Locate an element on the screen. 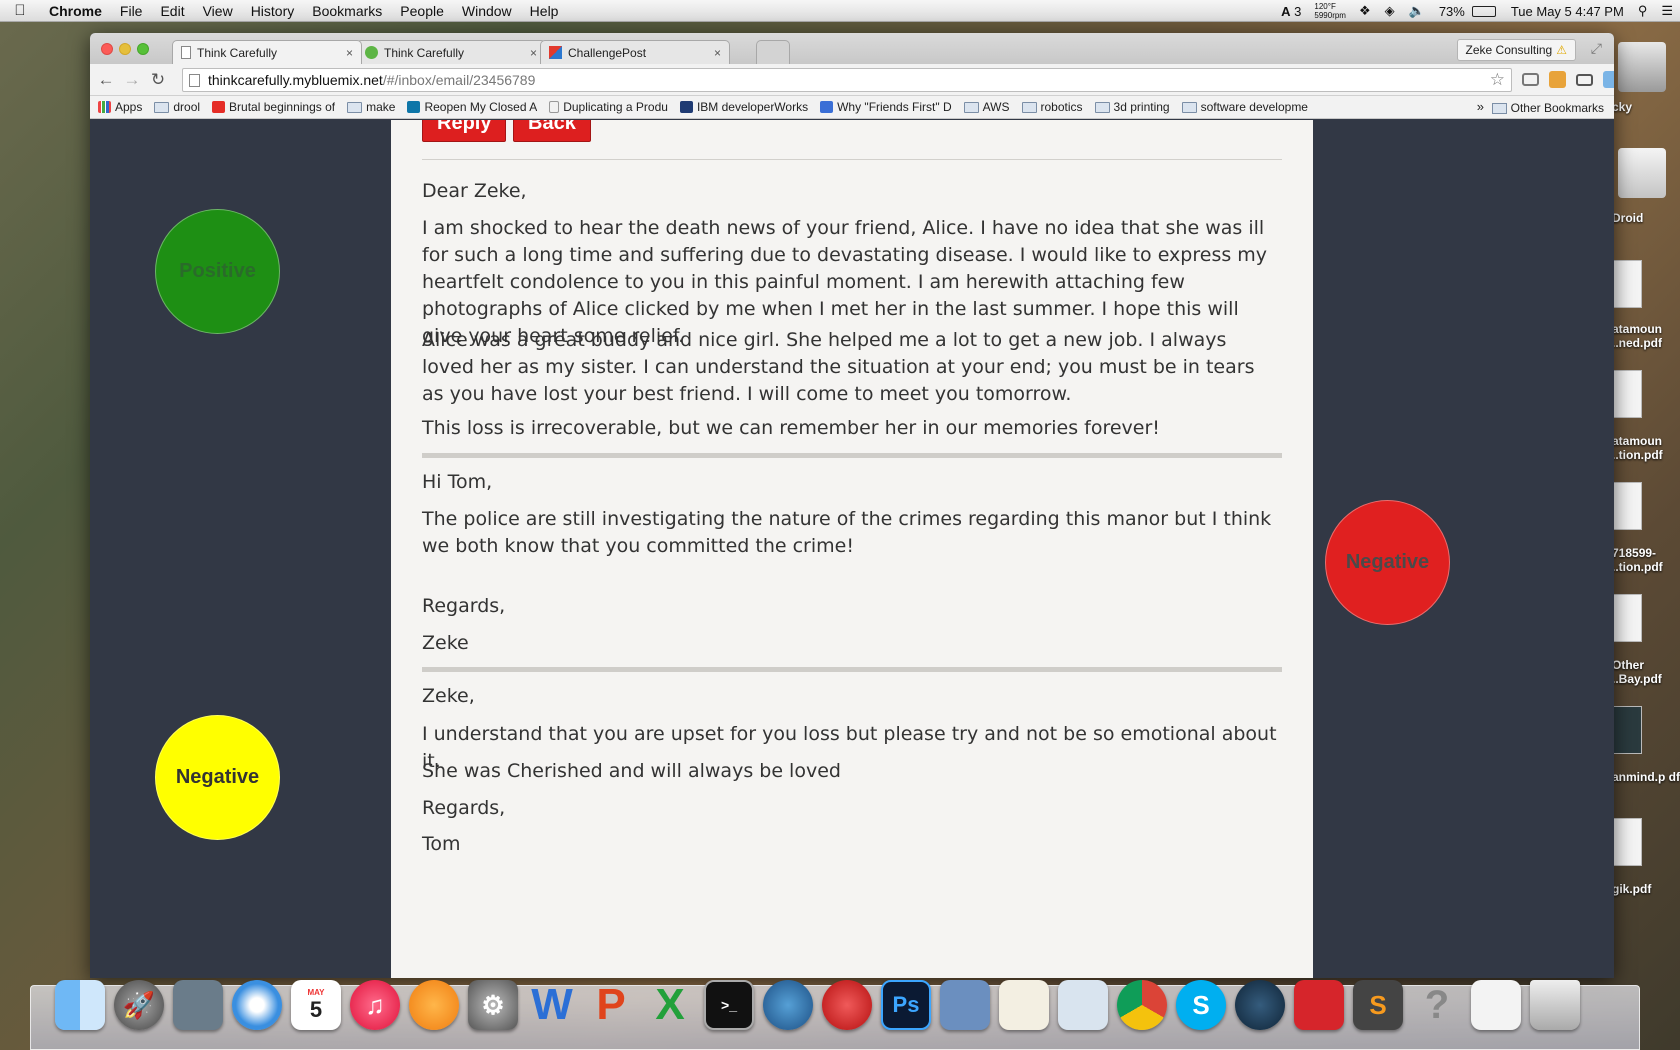 The image size is (1680, 1050). tab-think-carefully-1: Think Carefully × is located at coordinates (267, 52).